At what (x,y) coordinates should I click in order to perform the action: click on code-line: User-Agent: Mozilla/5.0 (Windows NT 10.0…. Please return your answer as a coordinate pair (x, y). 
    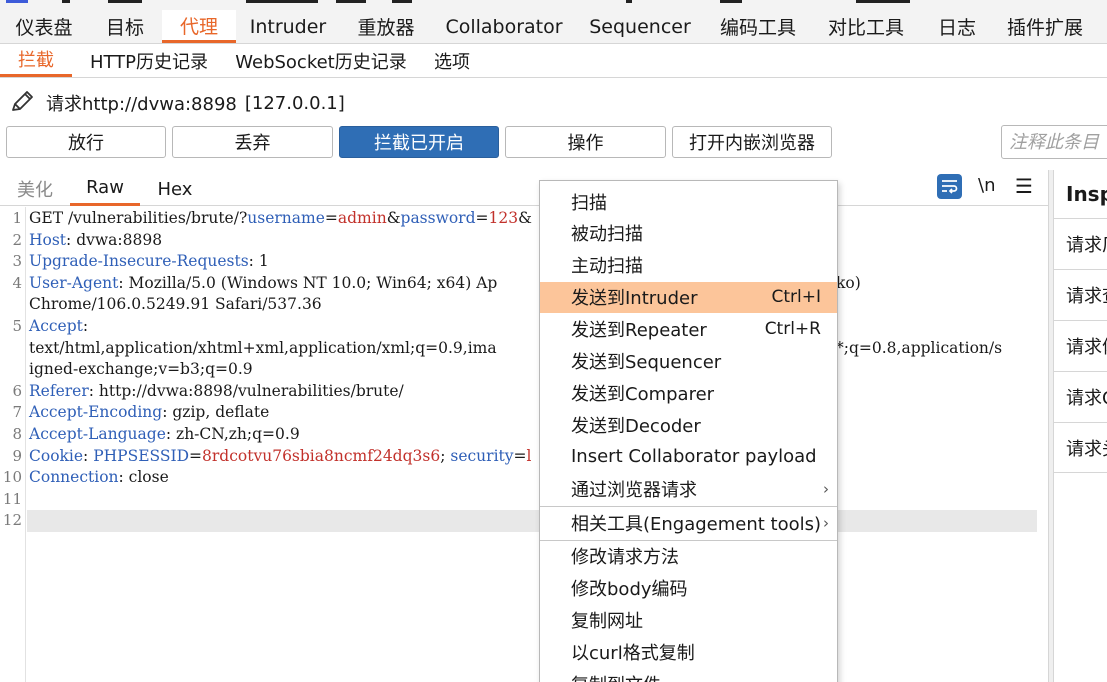
    Looking at the image, I should click on (263, 282).